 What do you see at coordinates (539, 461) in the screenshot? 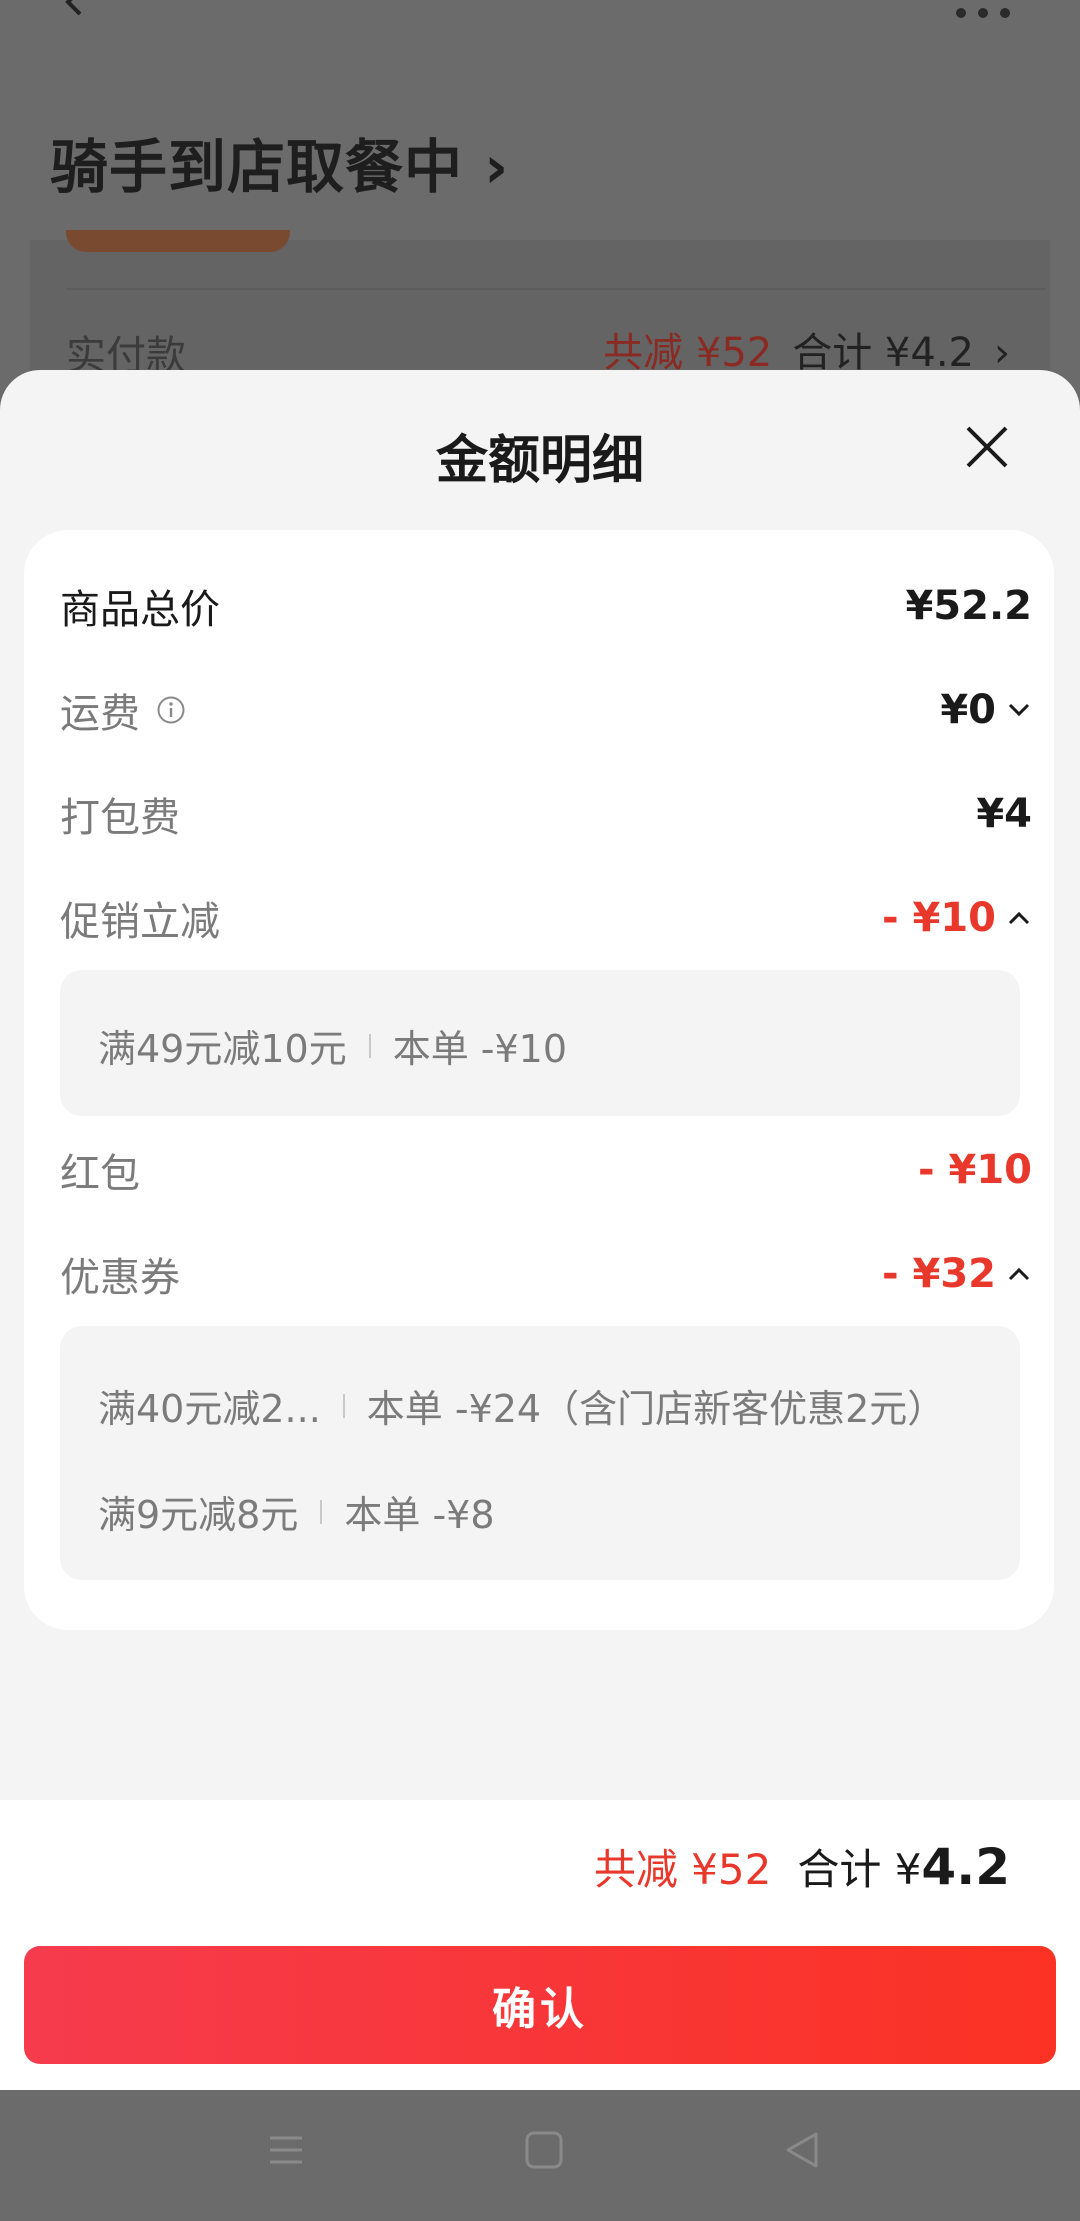
I see `sheet-title: 金额明细` at bounding box center [539, 461].